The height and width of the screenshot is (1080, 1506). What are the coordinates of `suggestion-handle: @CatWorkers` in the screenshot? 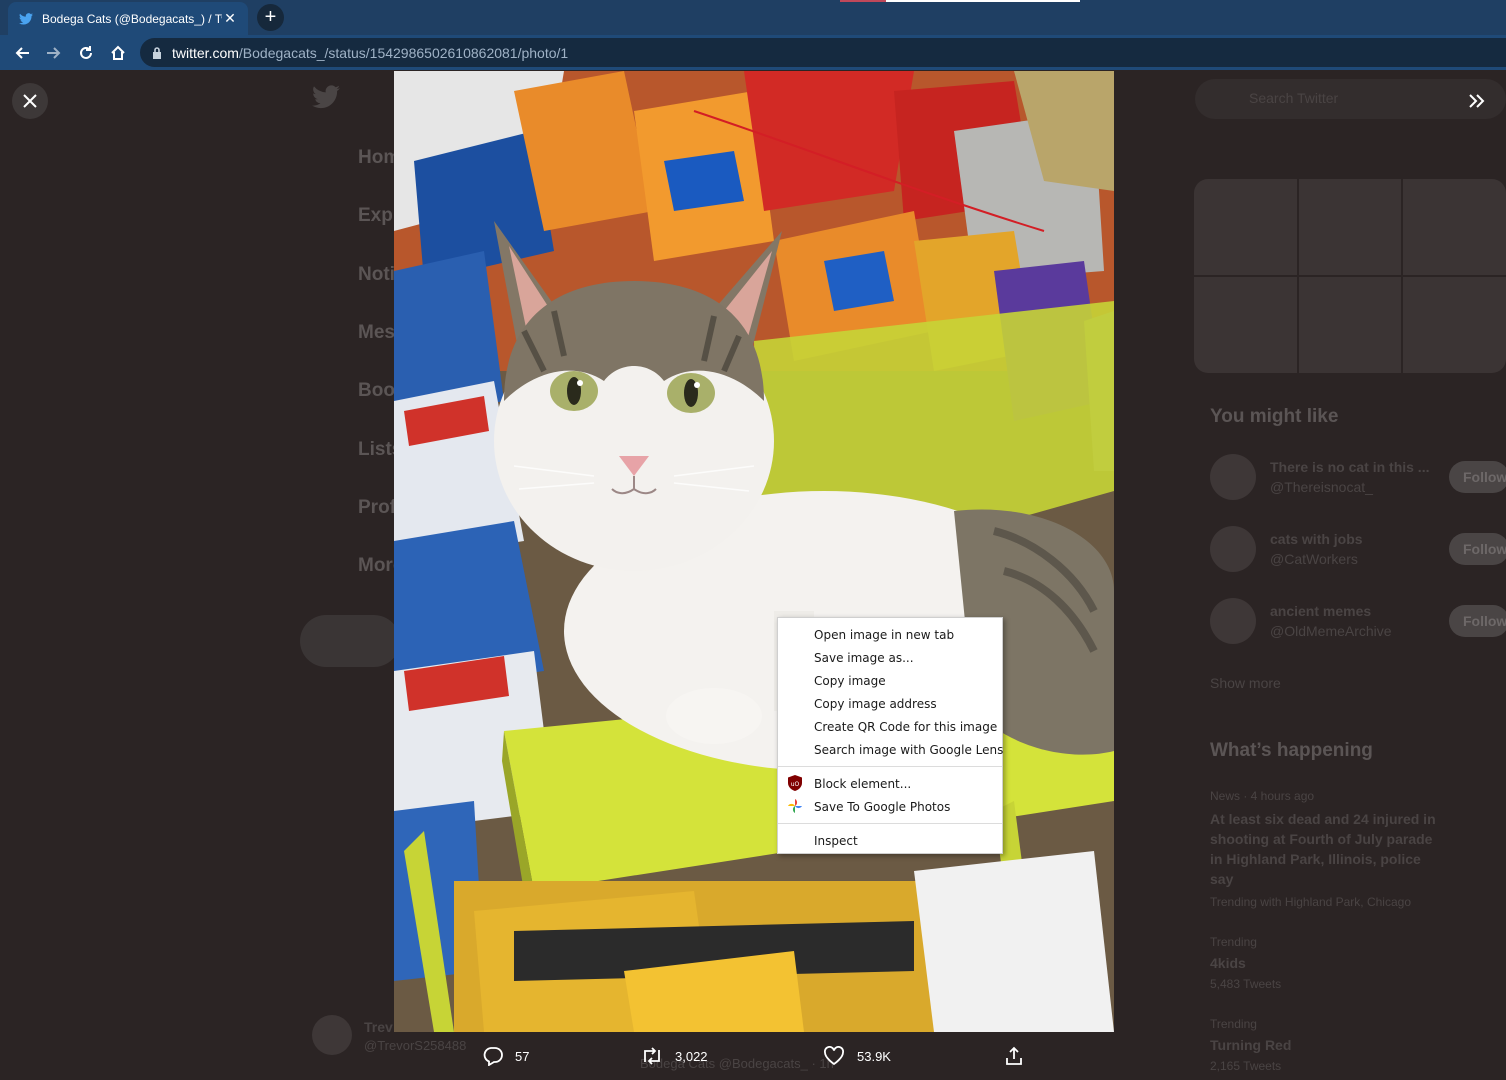 It's located at (1314, 559).